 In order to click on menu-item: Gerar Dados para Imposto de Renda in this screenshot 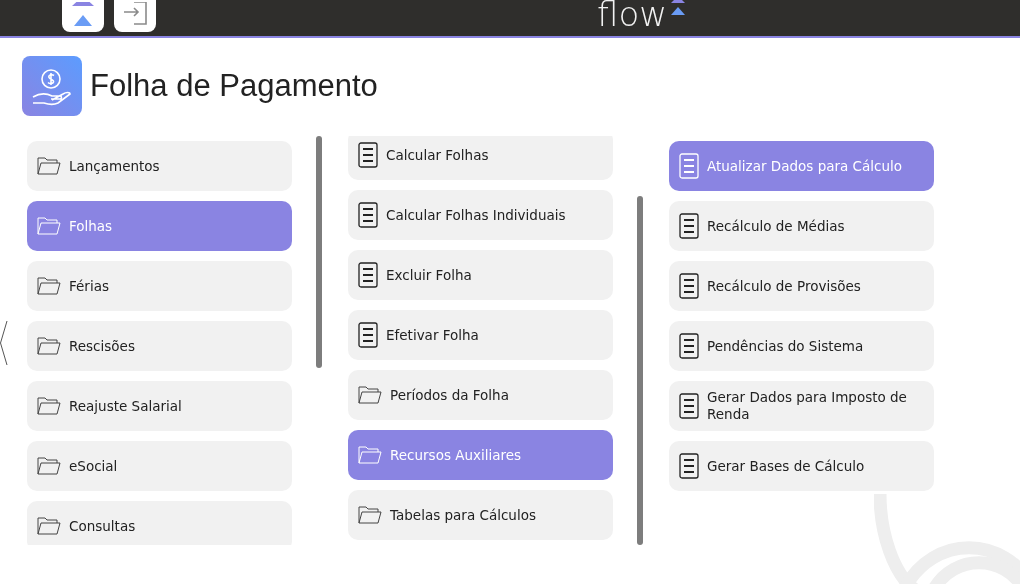, I will do `click(801, 406)`.